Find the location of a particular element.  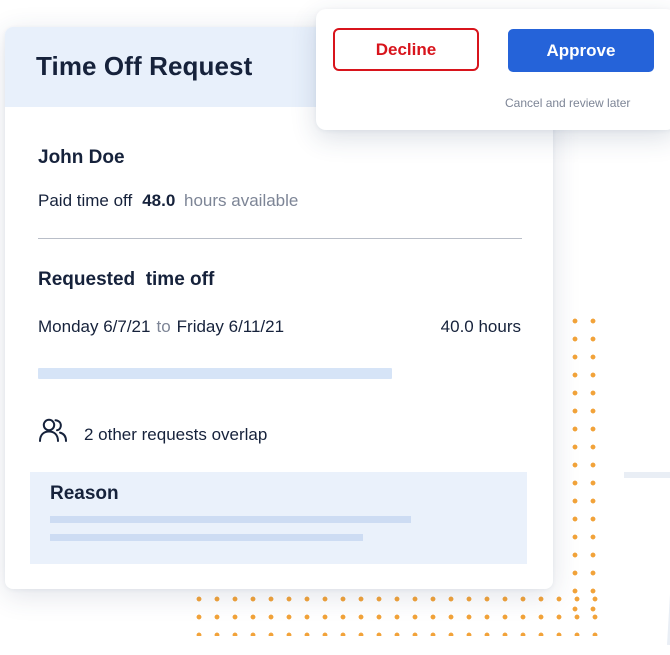

pto-balance: Paid time off 48.0 hours available is located at coordinates (168, 201).